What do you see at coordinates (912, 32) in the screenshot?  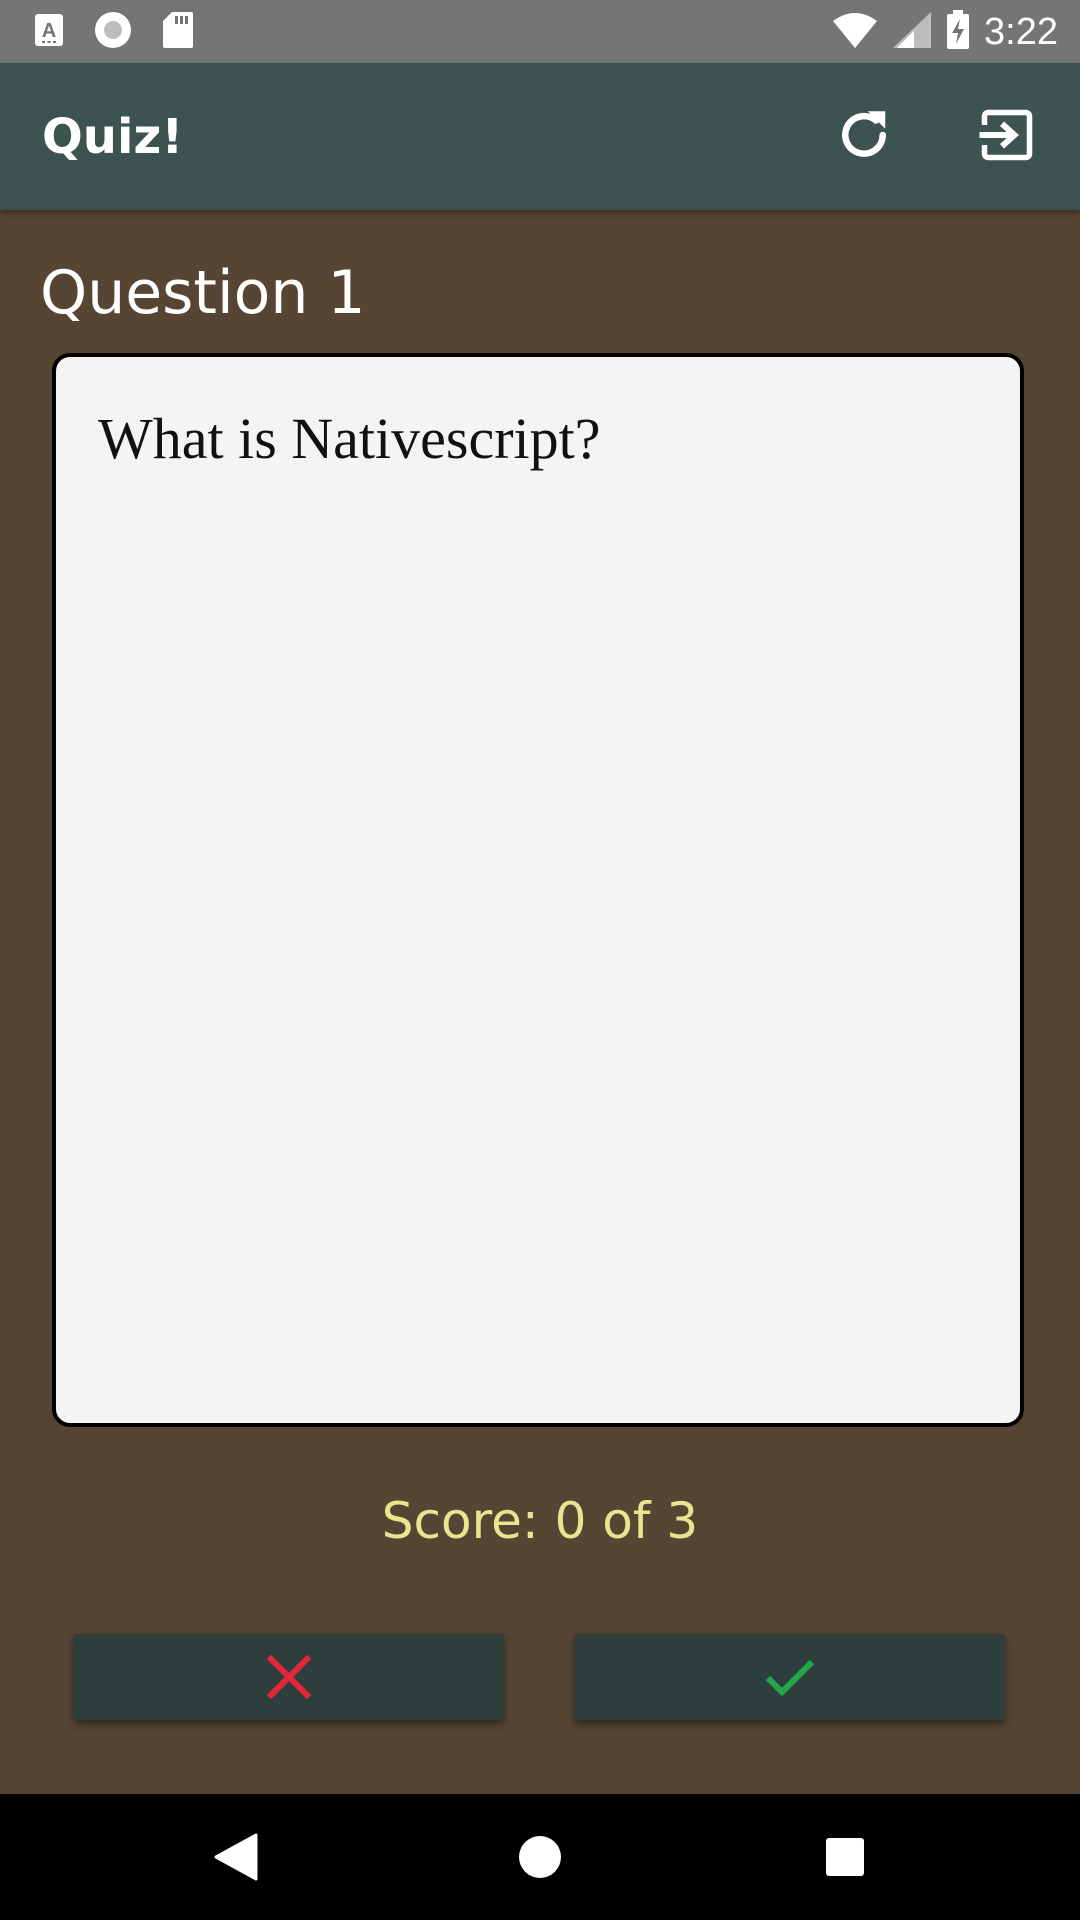 I see `signal-icon` at bounding box center [912, 32].